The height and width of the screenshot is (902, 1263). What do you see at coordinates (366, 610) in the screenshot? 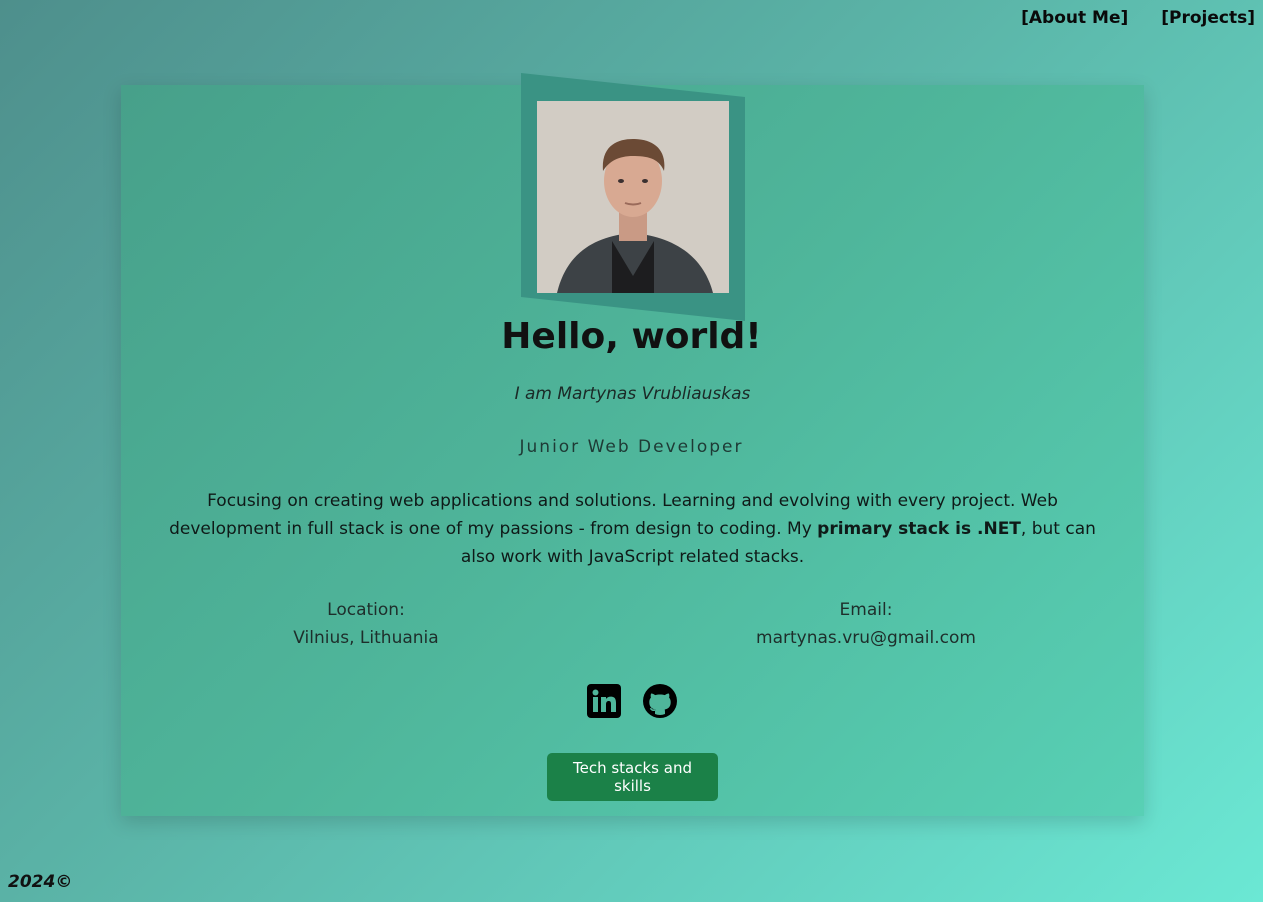
I see `location-label: Location:` at bounding box center [366, 610].